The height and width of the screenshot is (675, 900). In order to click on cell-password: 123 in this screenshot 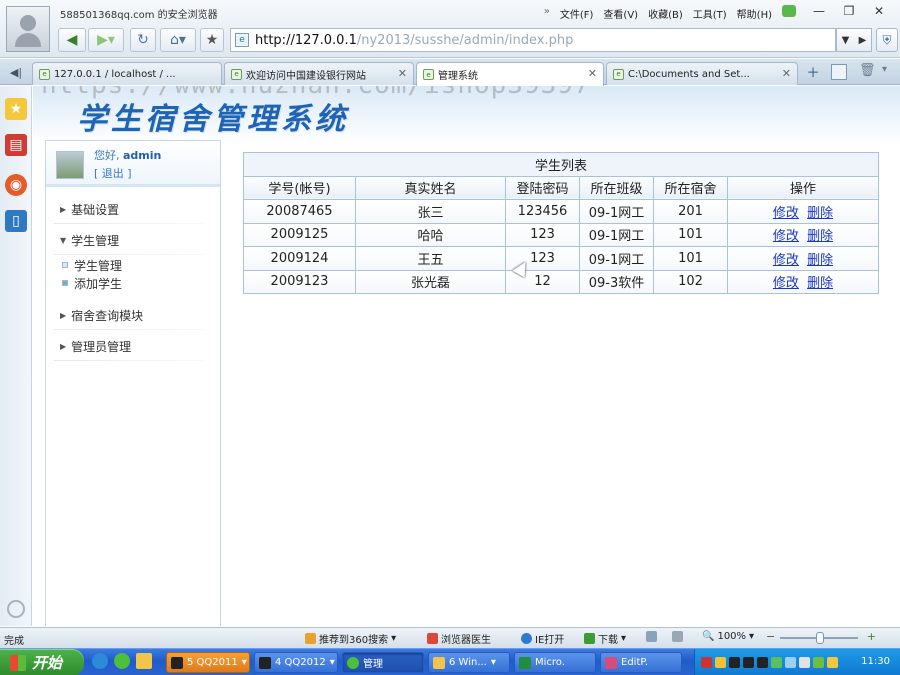, I will do `click(542, 234)`.